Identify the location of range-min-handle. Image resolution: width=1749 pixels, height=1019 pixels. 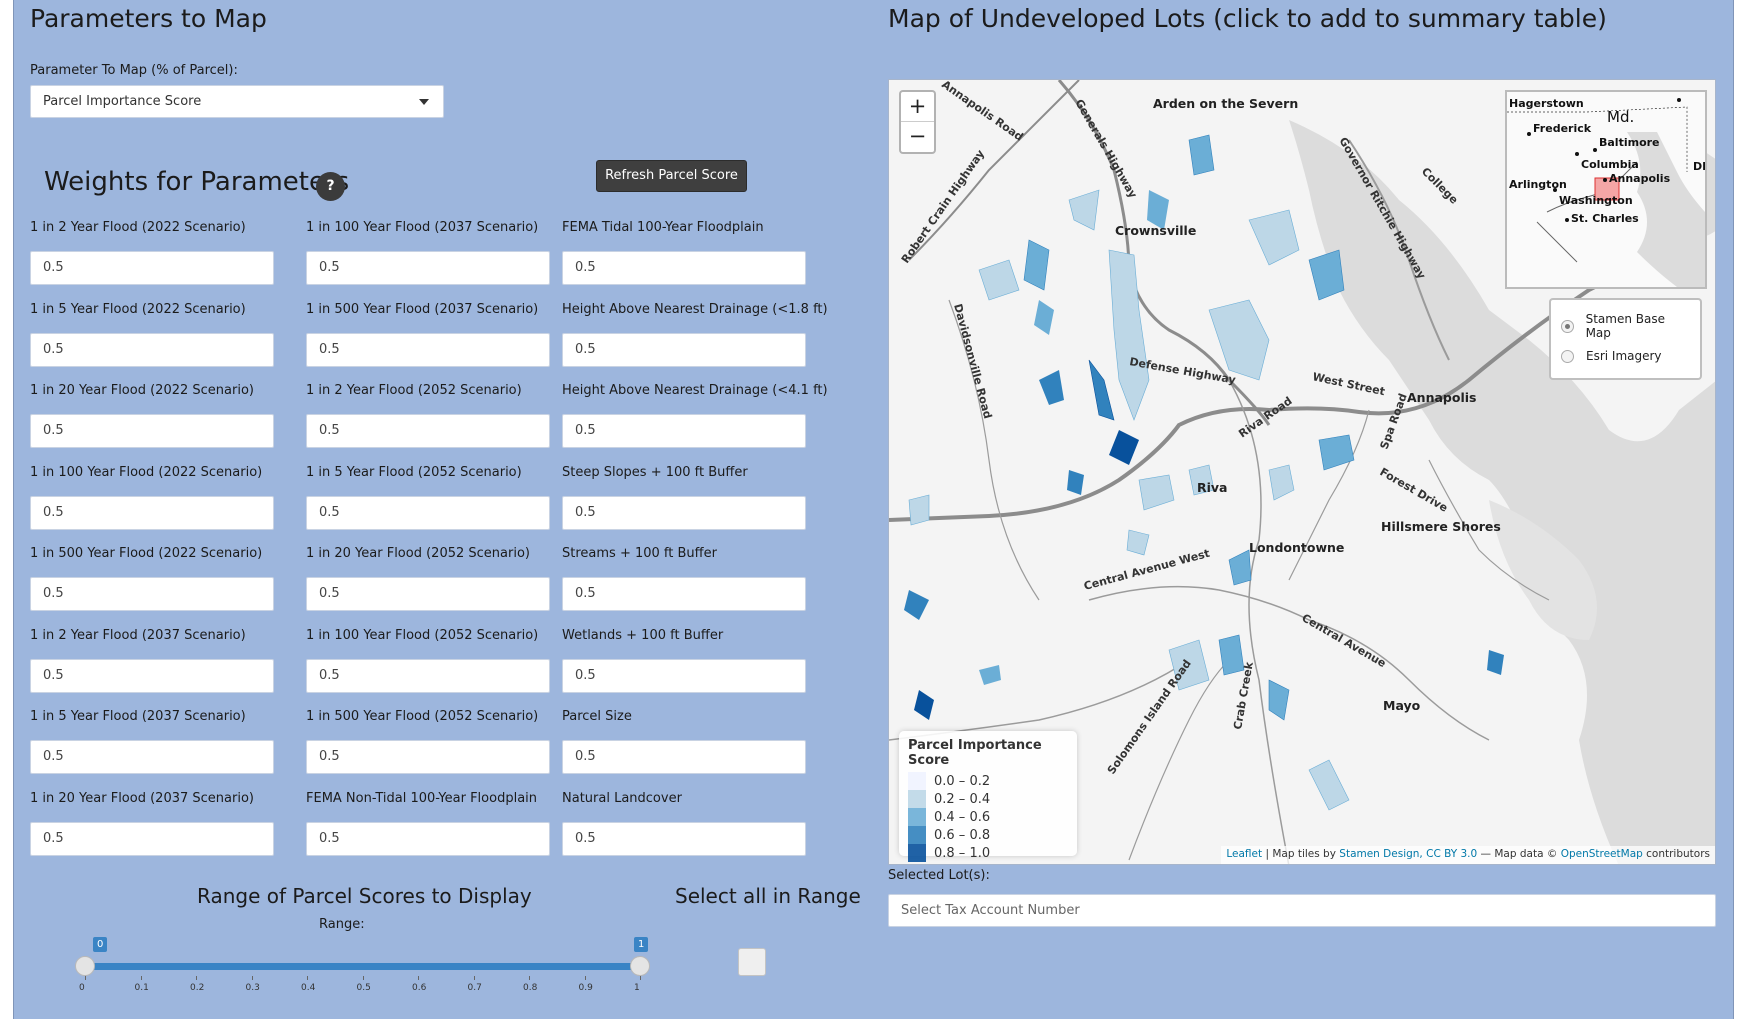
(85, 966).